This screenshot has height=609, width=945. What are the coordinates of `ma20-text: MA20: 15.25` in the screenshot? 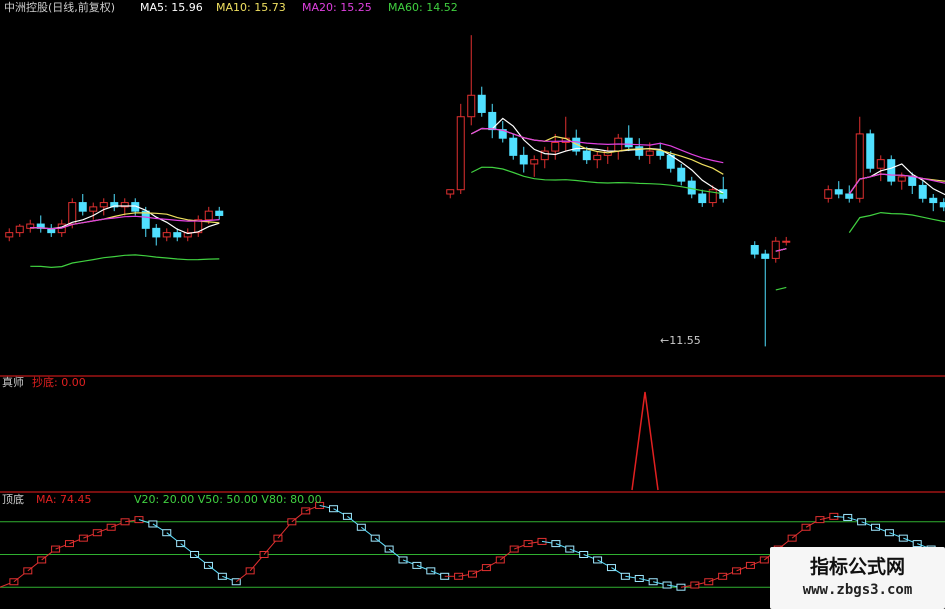 It's located at (337, 7).